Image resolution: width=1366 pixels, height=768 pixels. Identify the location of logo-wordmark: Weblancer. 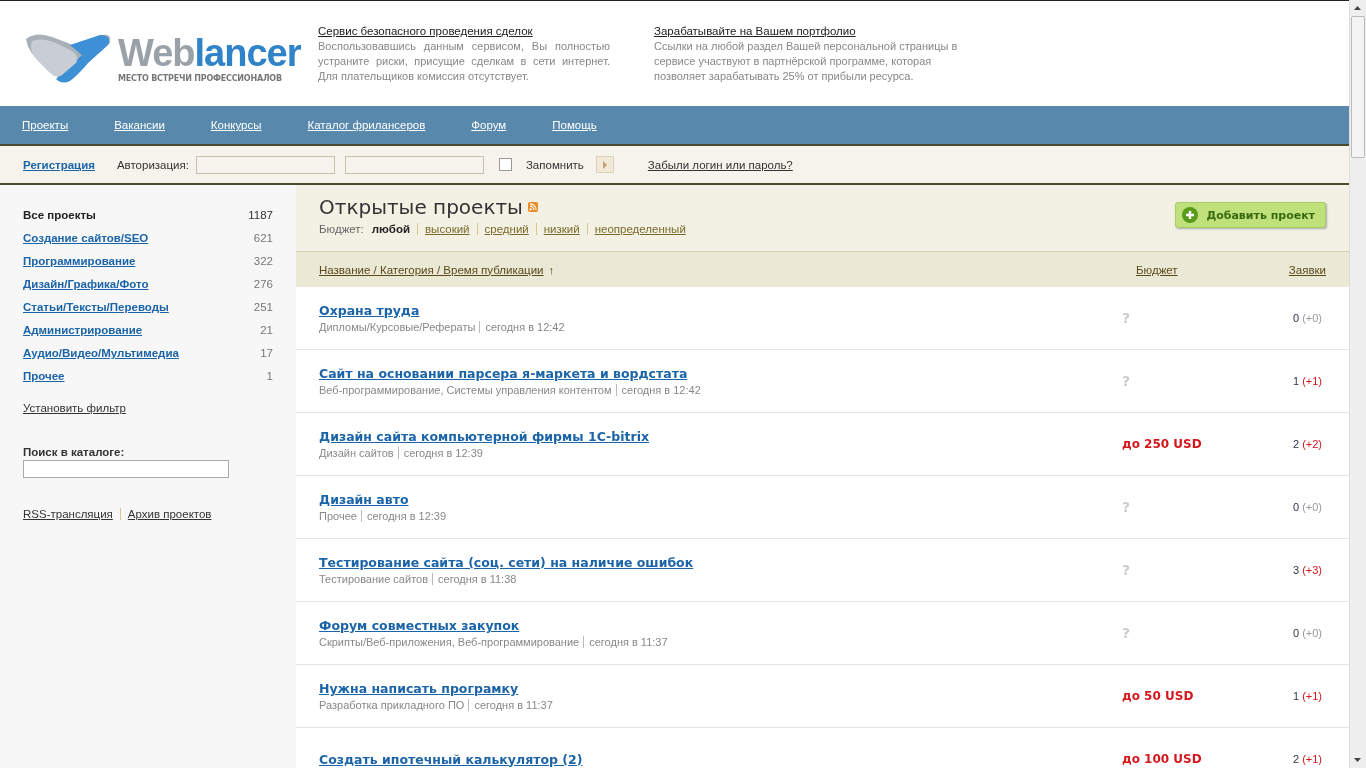
(209, 52).